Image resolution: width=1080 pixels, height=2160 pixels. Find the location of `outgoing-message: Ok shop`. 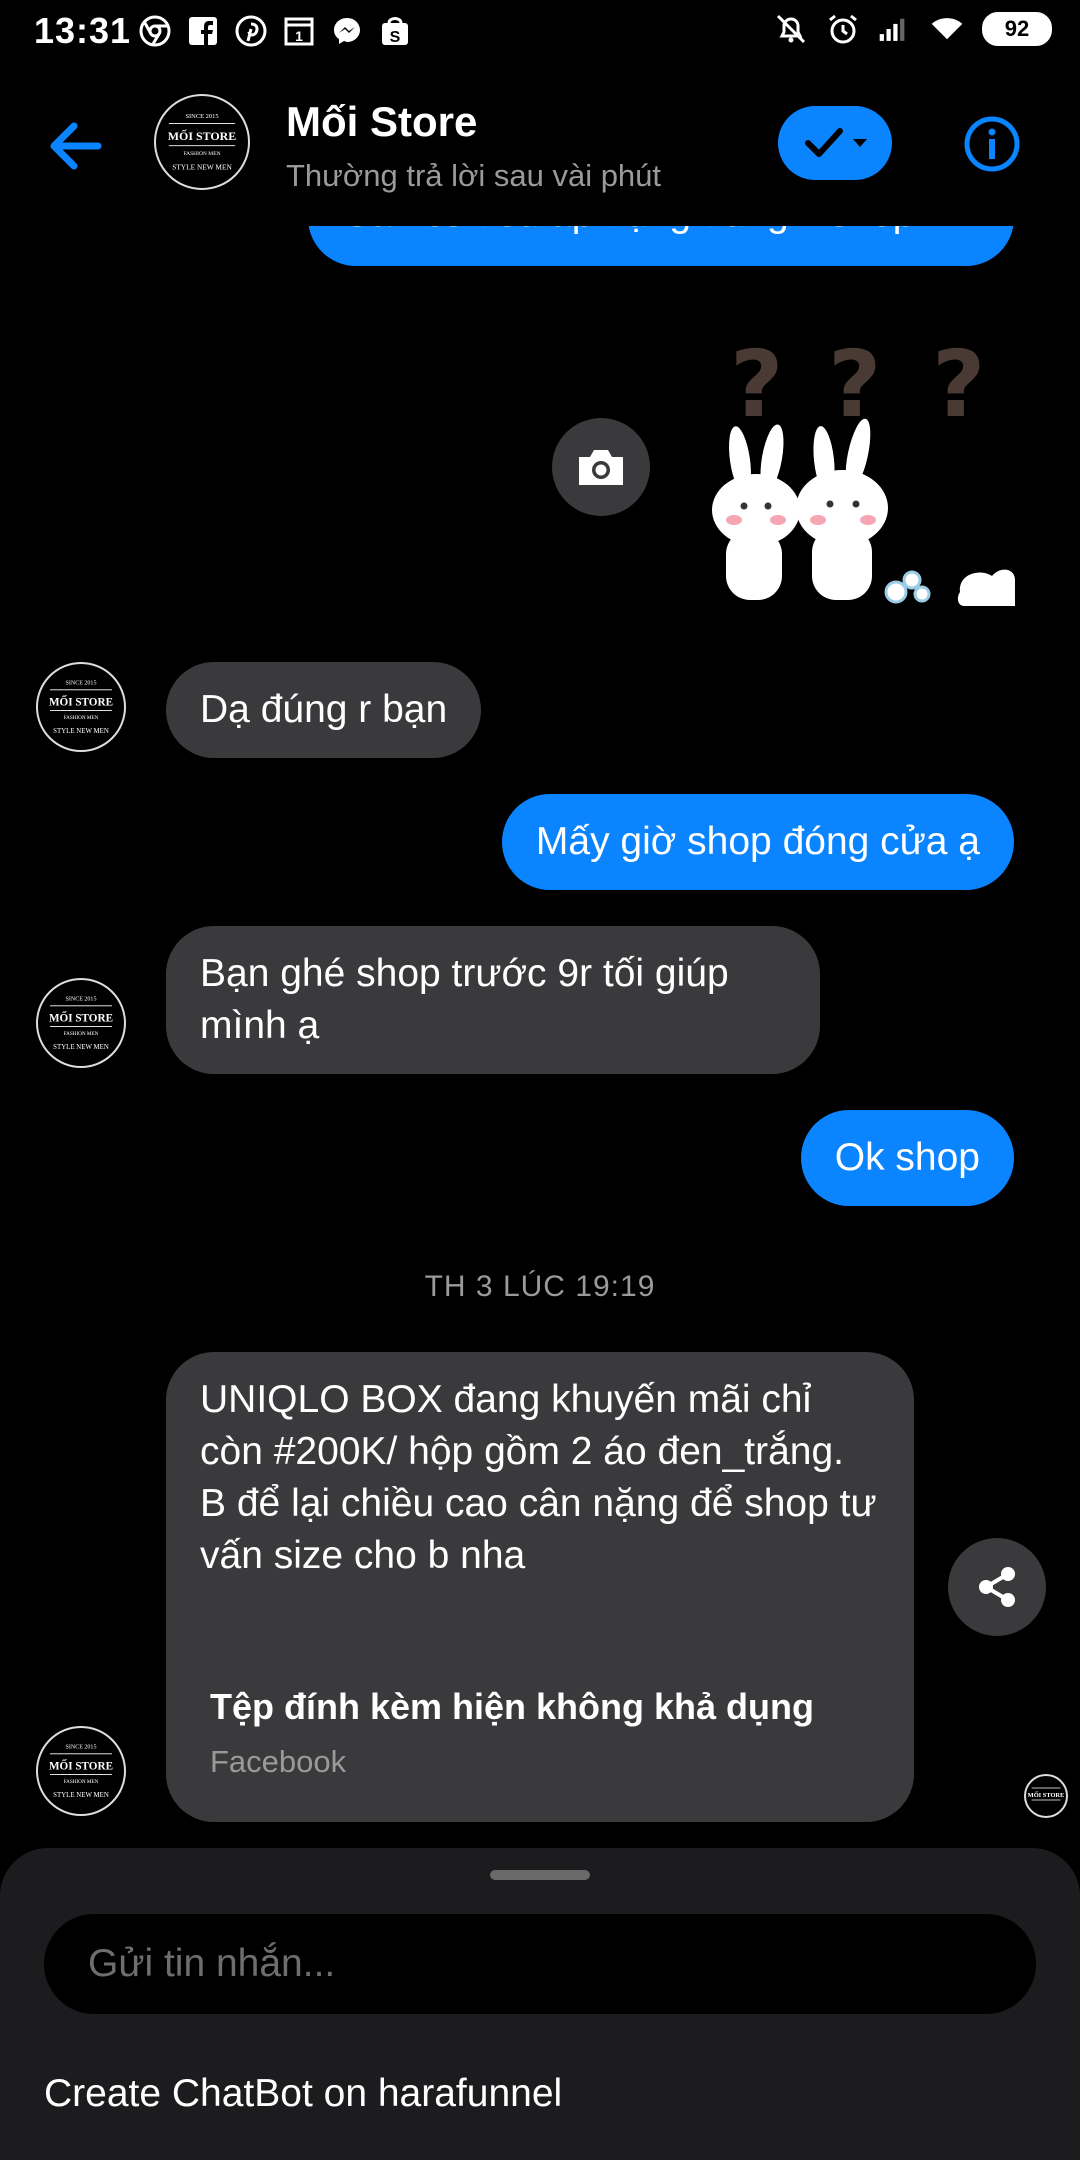

outgoing-message: Ok shop is located at coordinates (907, 1158).